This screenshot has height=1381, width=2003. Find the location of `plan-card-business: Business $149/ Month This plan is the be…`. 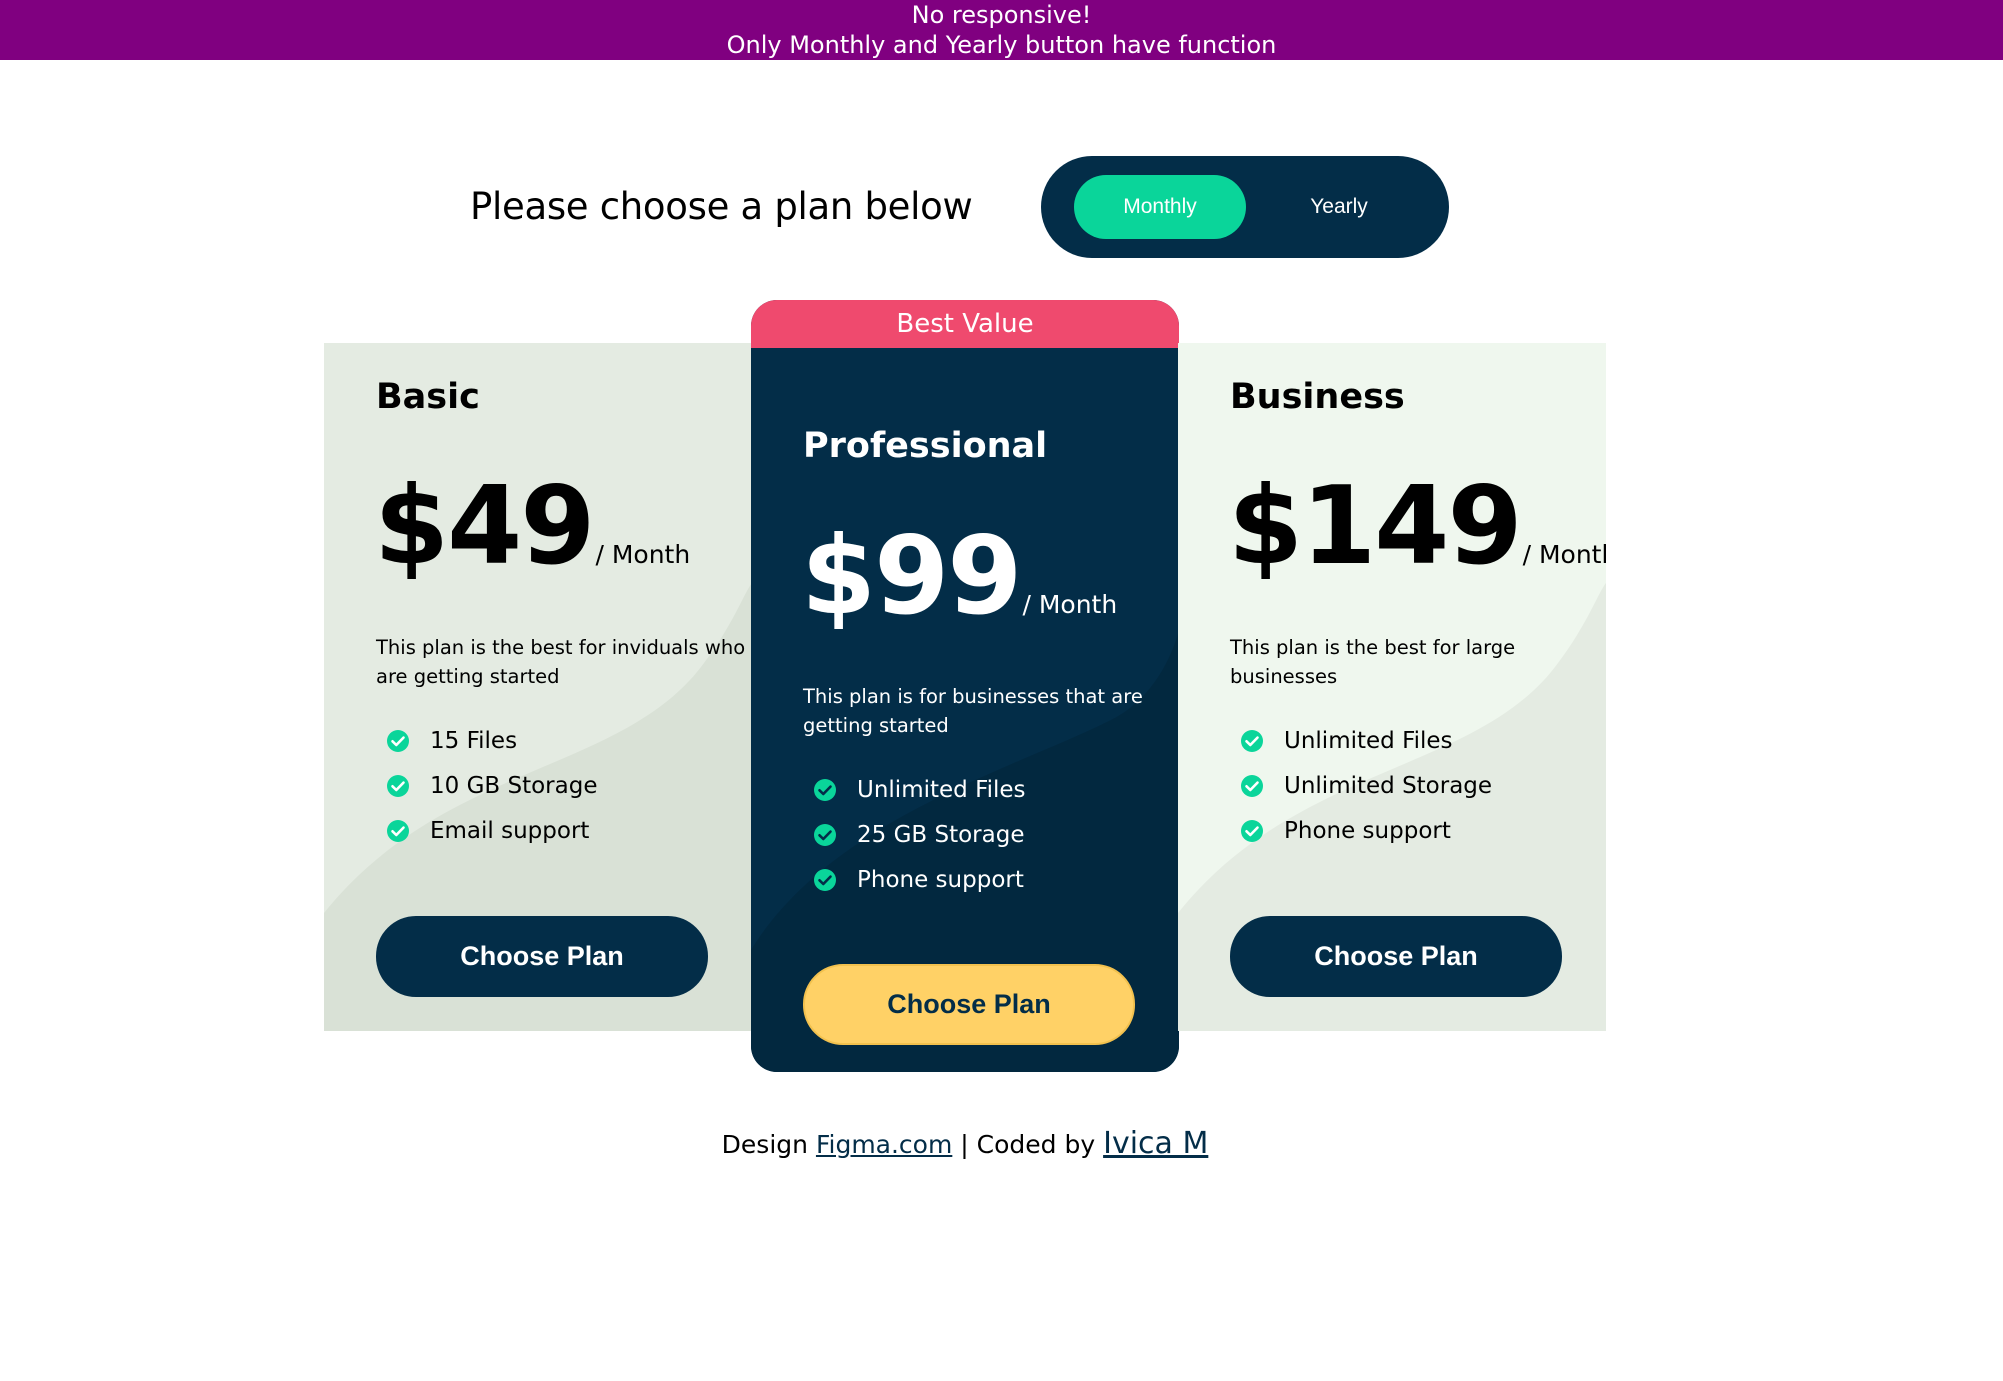

plan-card-business: Business $149/ Month This plan is the be… is located at coordinates (1392, 687).